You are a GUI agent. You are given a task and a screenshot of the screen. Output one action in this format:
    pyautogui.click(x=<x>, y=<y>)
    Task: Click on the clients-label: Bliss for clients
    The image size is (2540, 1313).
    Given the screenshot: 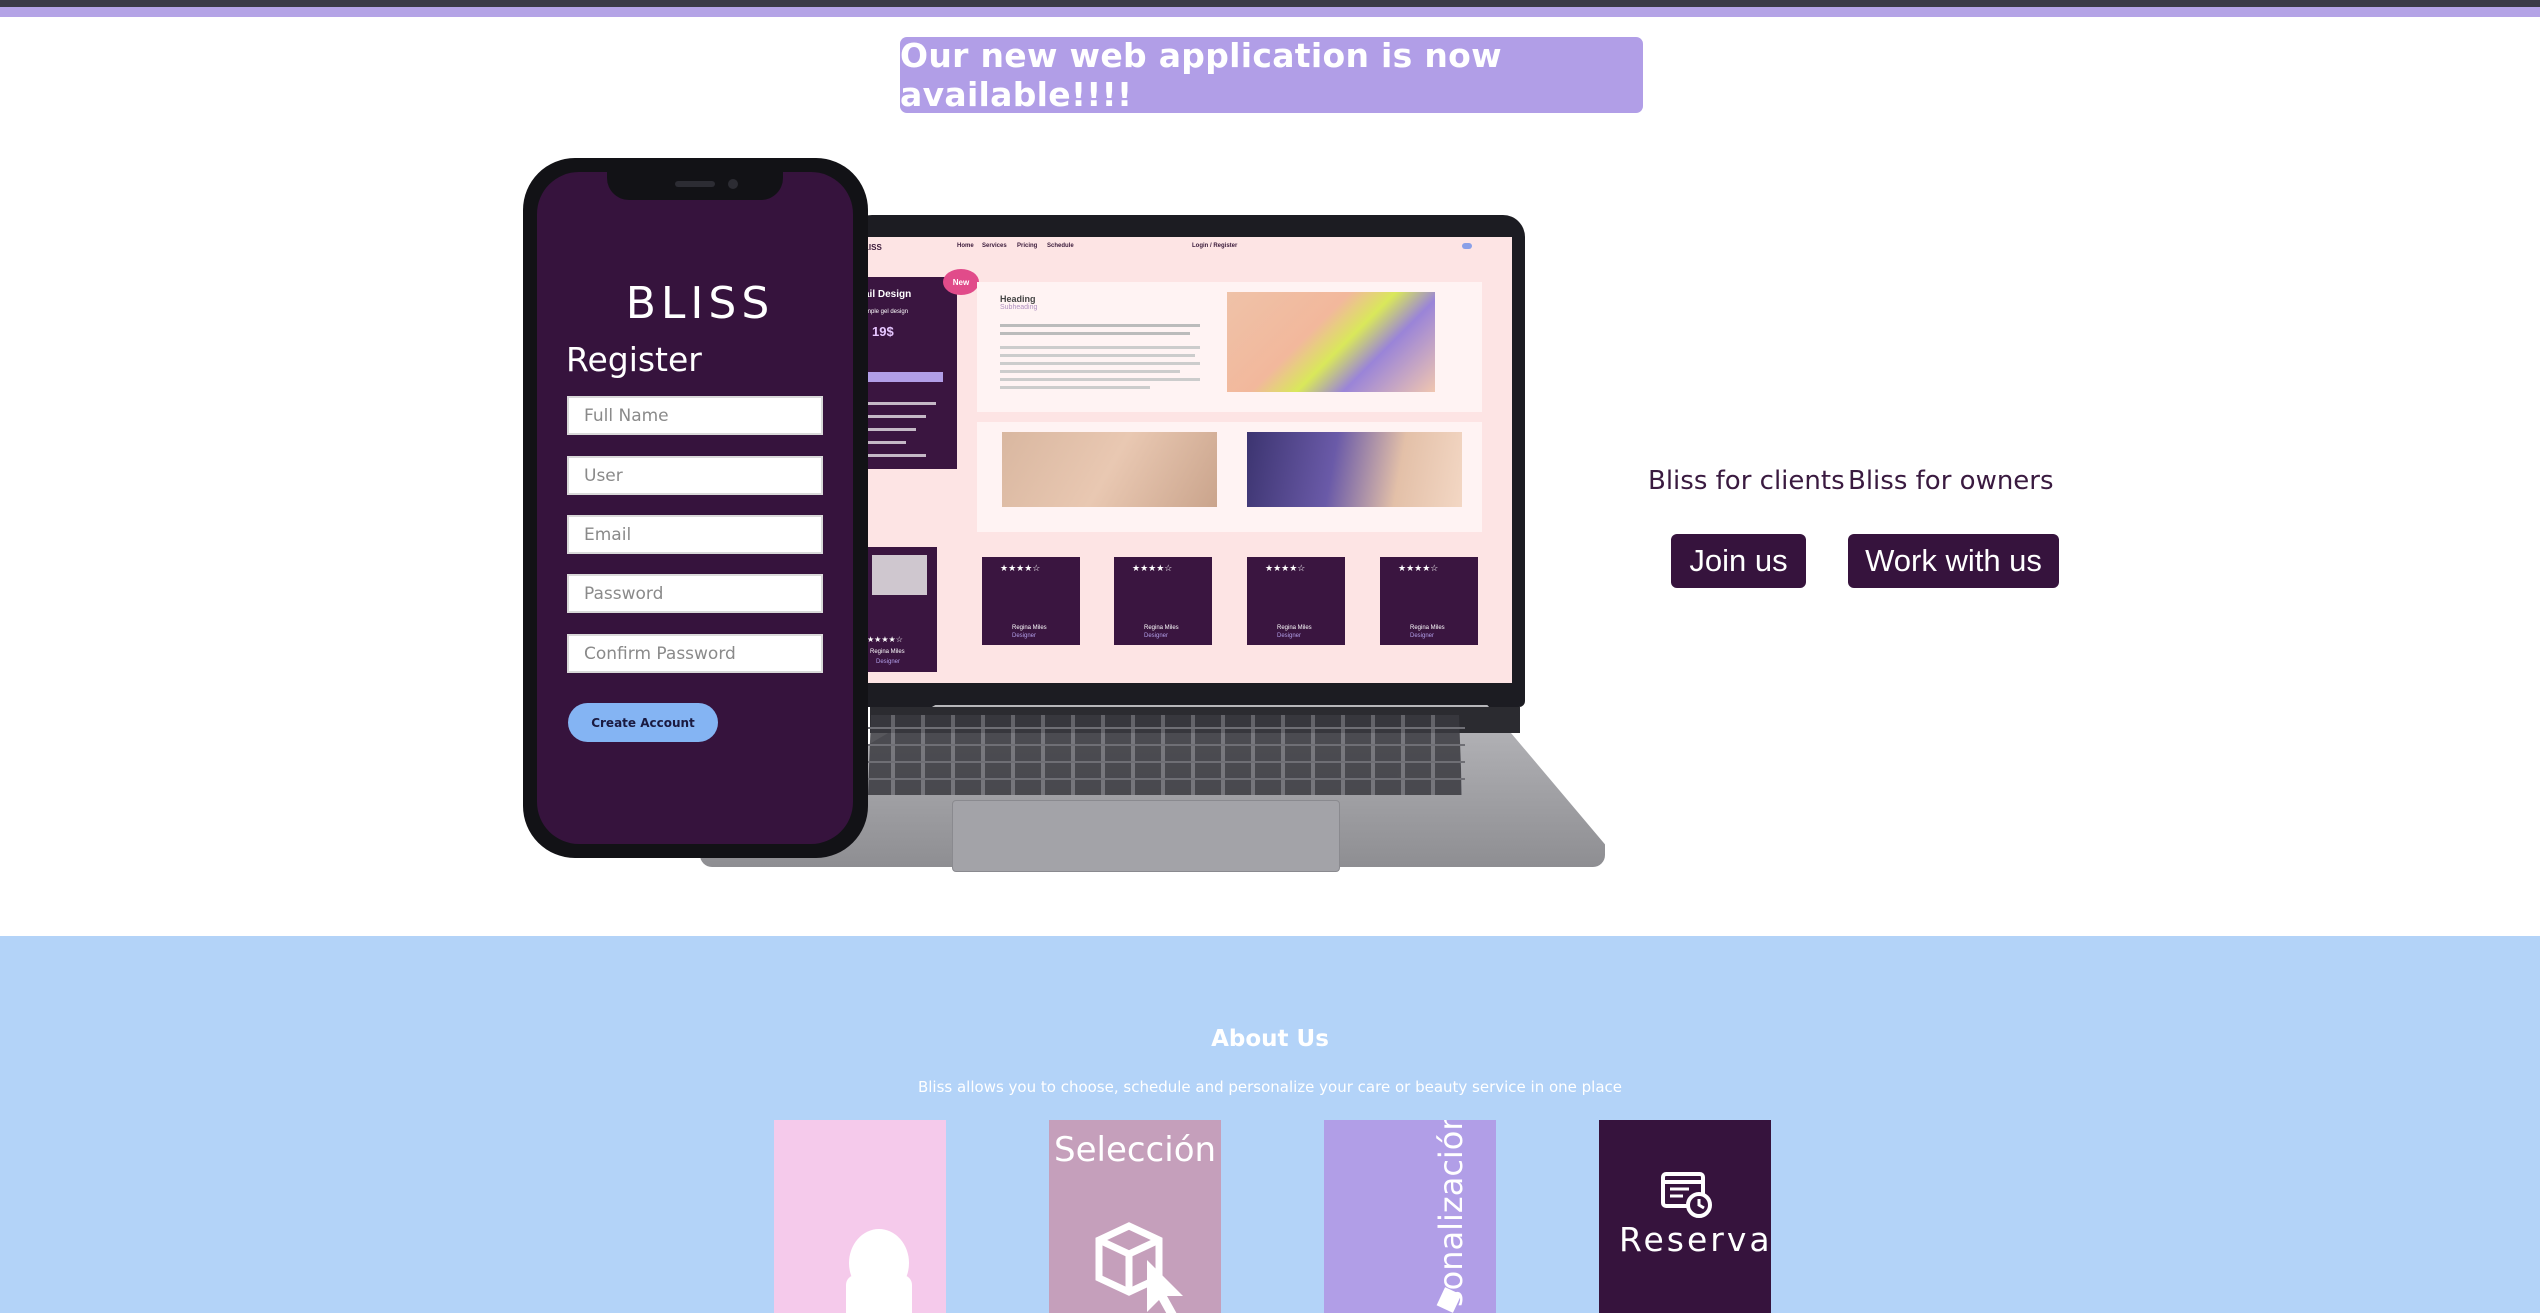 What is the action you would take?
    pyautogui.click(x=1746, y=481)
    